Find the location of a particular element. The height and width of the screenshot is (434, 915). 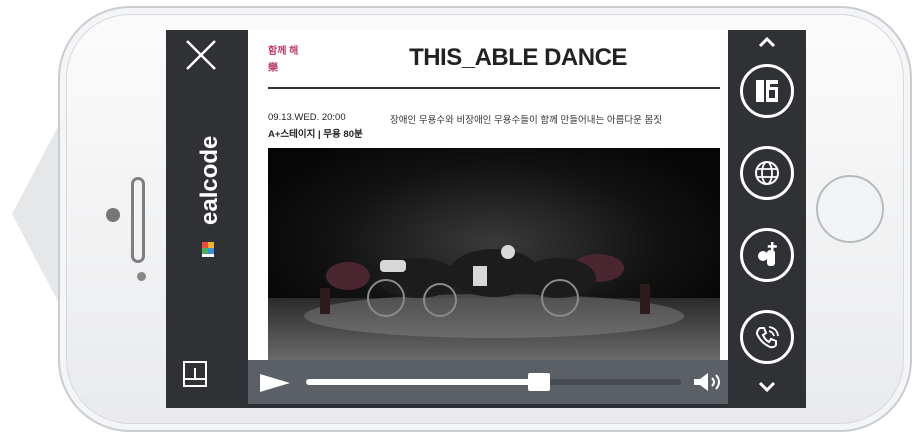

event-tag: 함께 해 樂 is located at coordinates (298, 60).